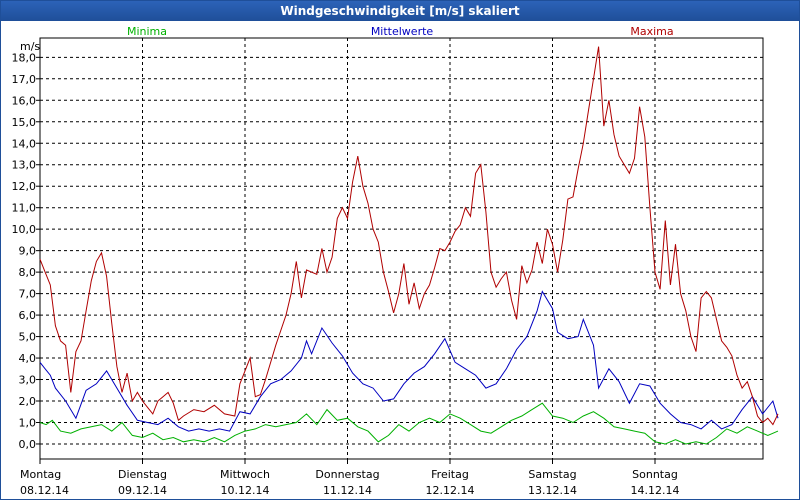  What do you see at coordinates (24, 186) in the screenshot?
I see `y-tick-label: 12,0` at bounding box center [24, 186].